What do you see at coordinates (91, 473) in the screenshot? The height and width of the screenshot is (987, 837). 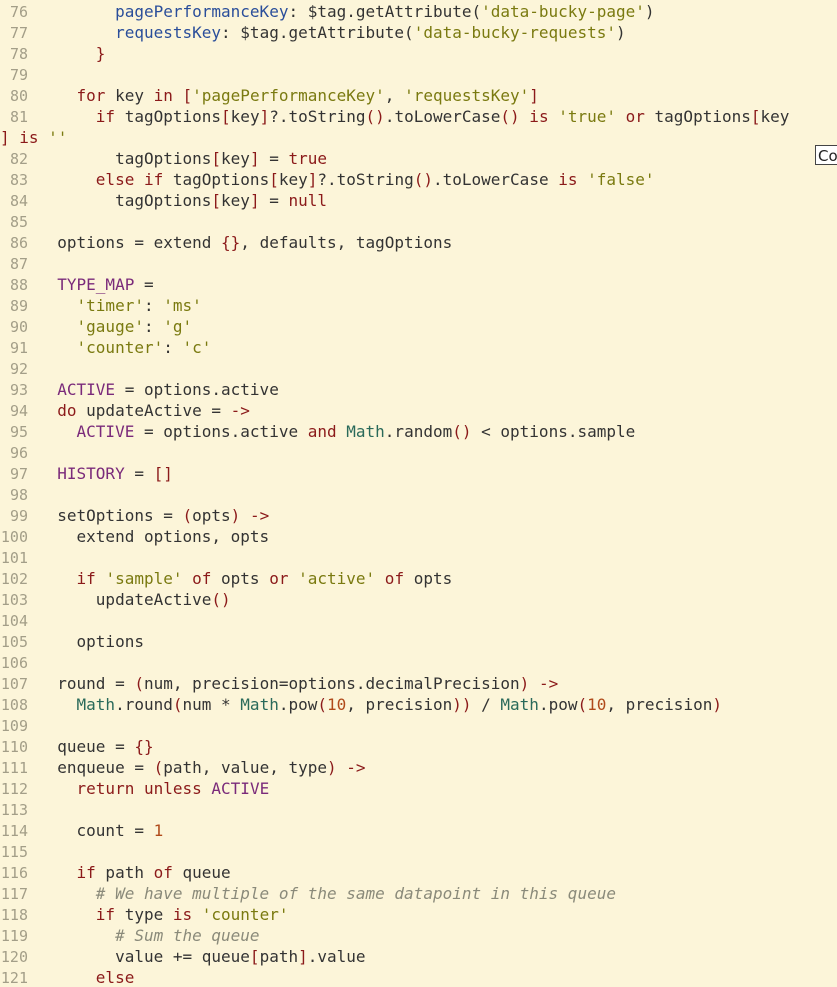 I see `code-token: HISTORY` at bounding box center [91, 473].